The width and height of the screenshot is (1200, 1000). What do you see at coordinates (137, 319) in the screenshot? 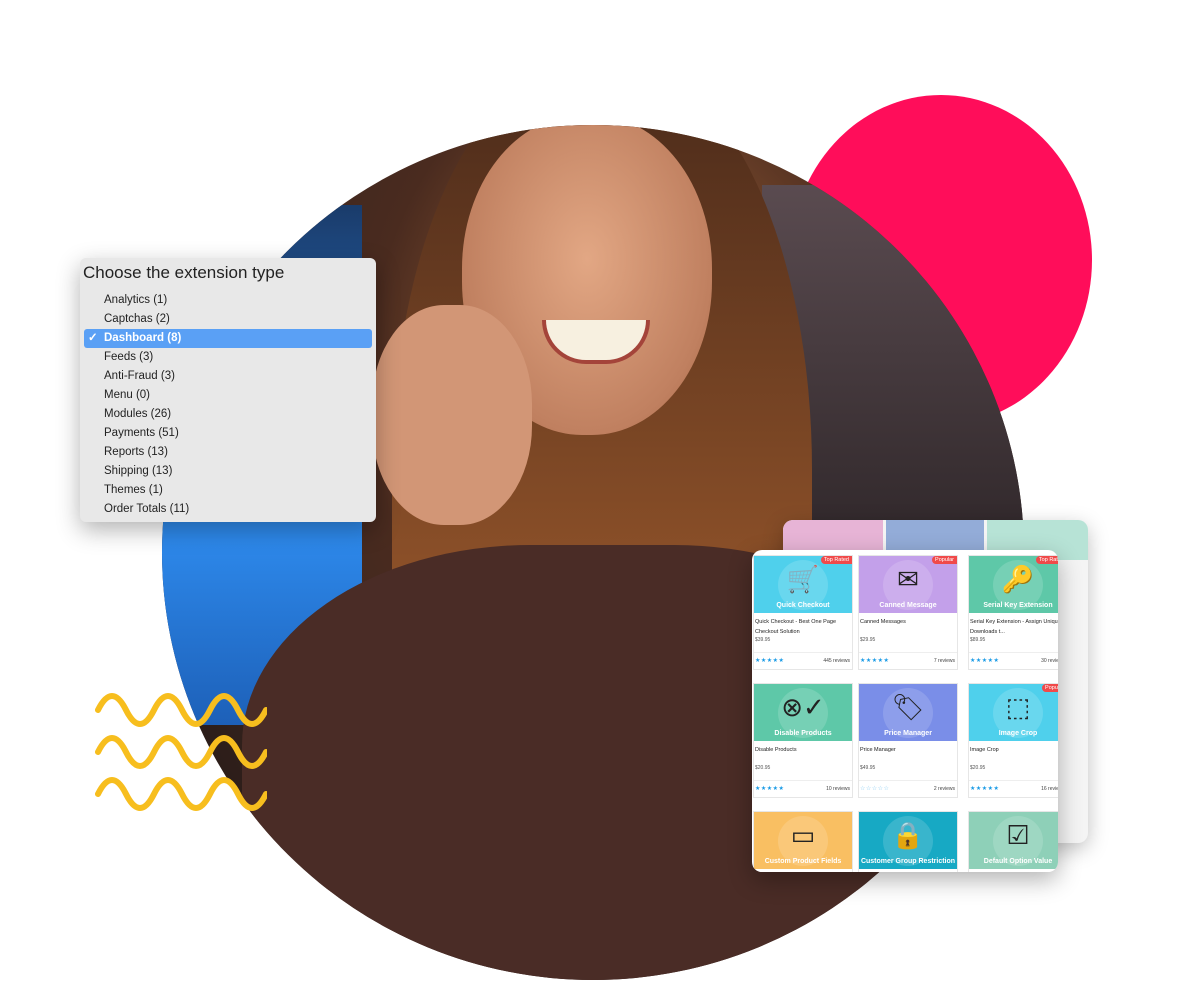
I see `option-label: Captchas (2)` at bounding box center [137, 319].